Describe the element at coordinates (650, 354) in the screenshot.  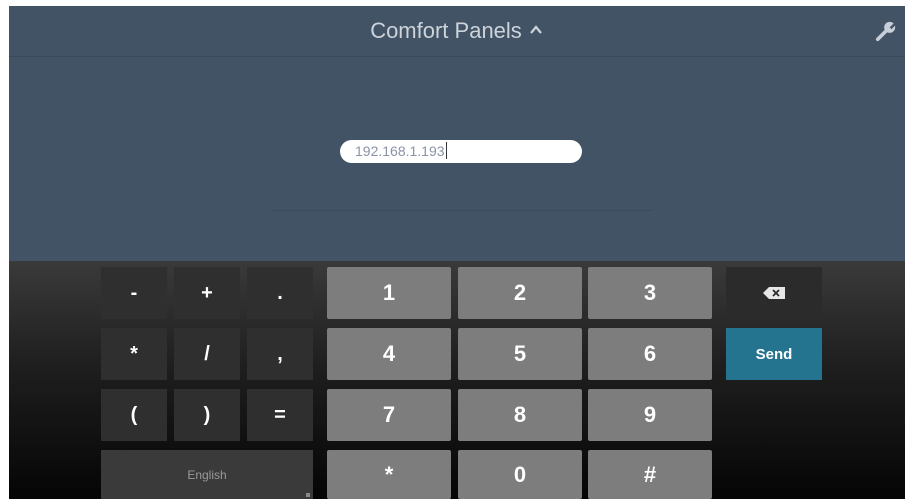
I see `key-6: 6` at that location.